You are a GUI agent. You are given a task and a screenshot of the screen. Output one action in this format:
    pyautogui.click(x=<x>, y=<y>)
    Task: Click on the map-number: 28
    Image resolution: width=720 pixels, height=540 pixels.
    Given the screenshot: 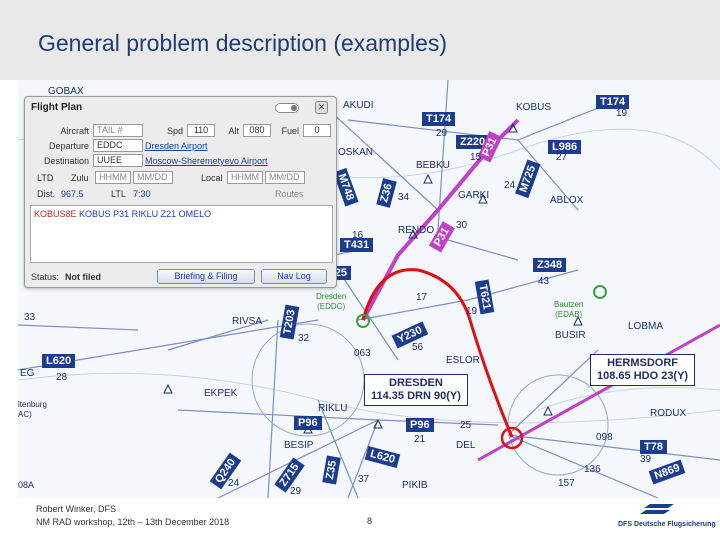 What is the action you would take?
    pyautogui.click(x=62, y=377)
    